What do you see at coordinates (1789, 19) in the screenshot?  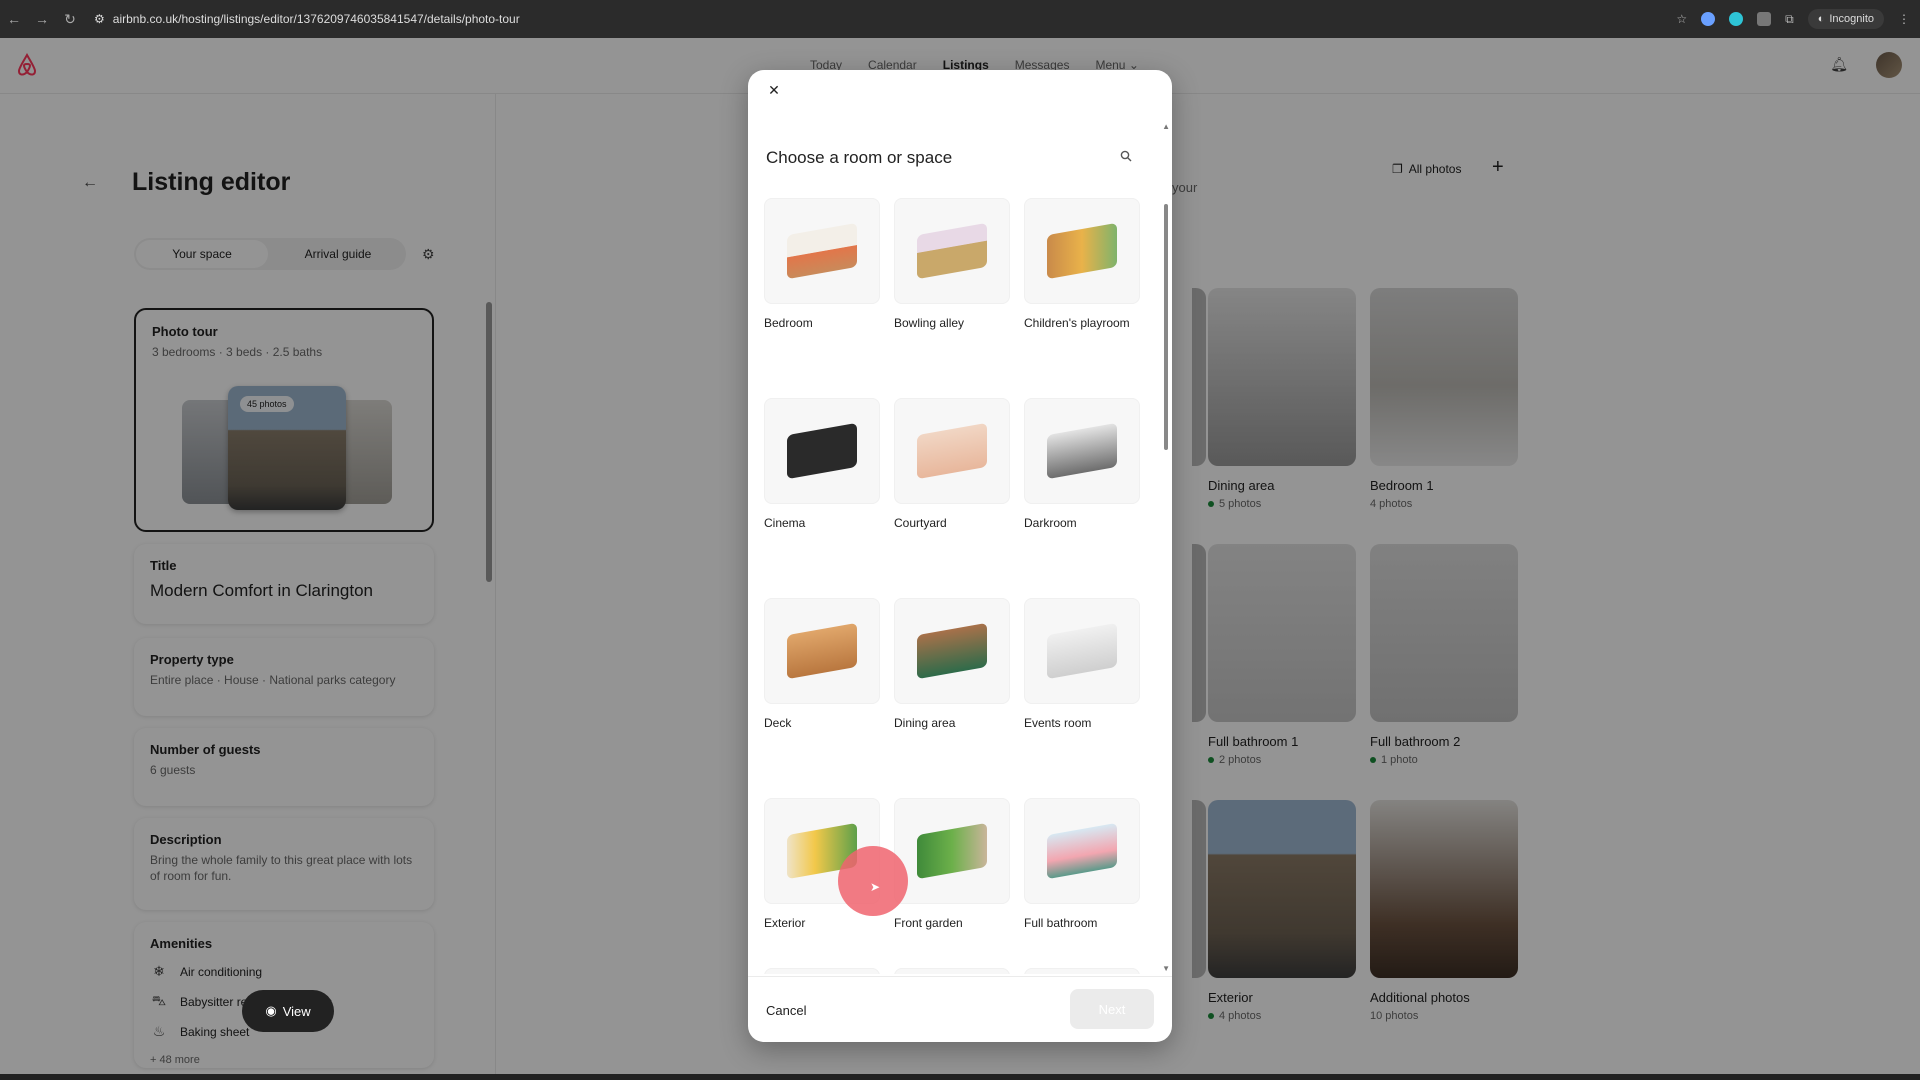 I see `extensions-puzzle-icon: ⧉` at bounding box center [1789, 19].